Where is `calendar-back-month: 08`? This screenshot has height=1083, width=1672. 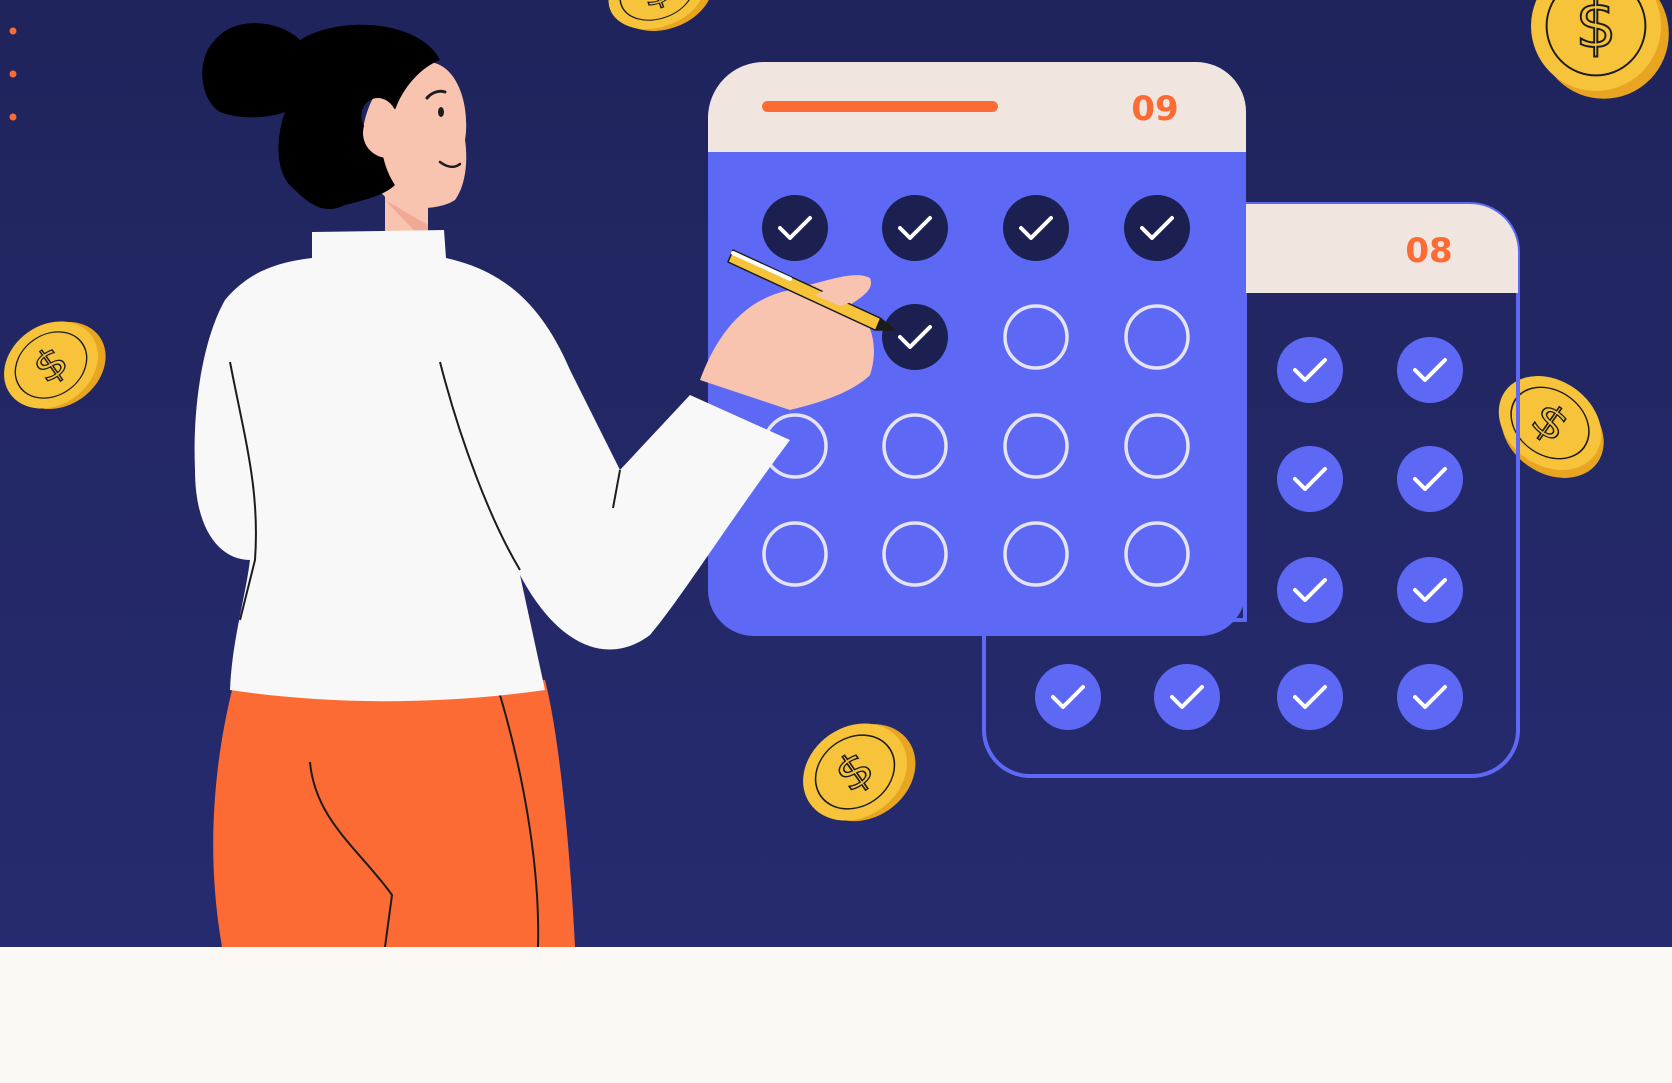
calendar-back-month: 08 is located at coordinates (1428, 251).